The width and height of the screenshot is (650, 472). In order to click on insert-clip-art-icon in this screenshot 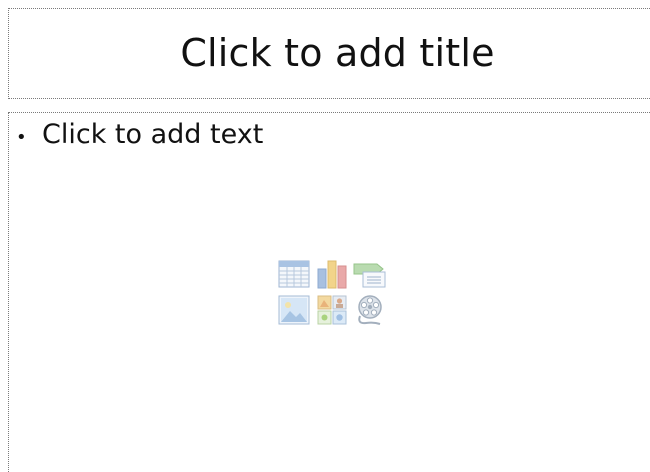, I will do `click(332, 310)`.